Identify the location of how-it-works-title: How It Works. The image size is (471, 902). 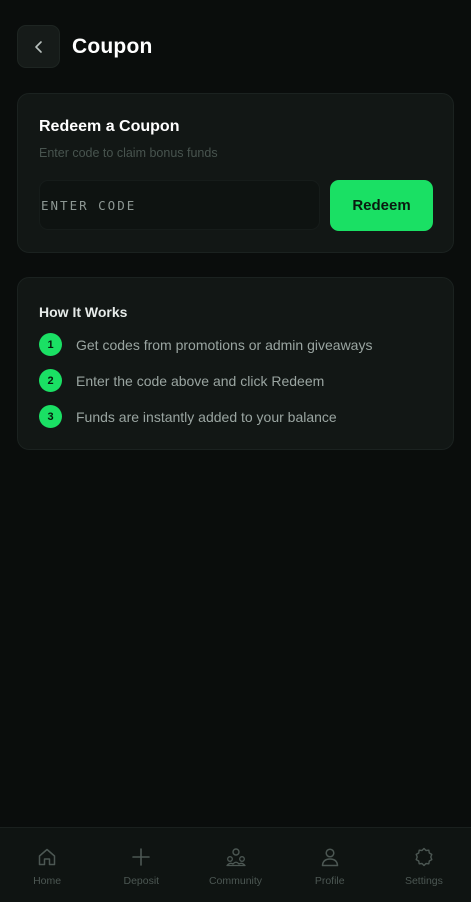
(83, 312).